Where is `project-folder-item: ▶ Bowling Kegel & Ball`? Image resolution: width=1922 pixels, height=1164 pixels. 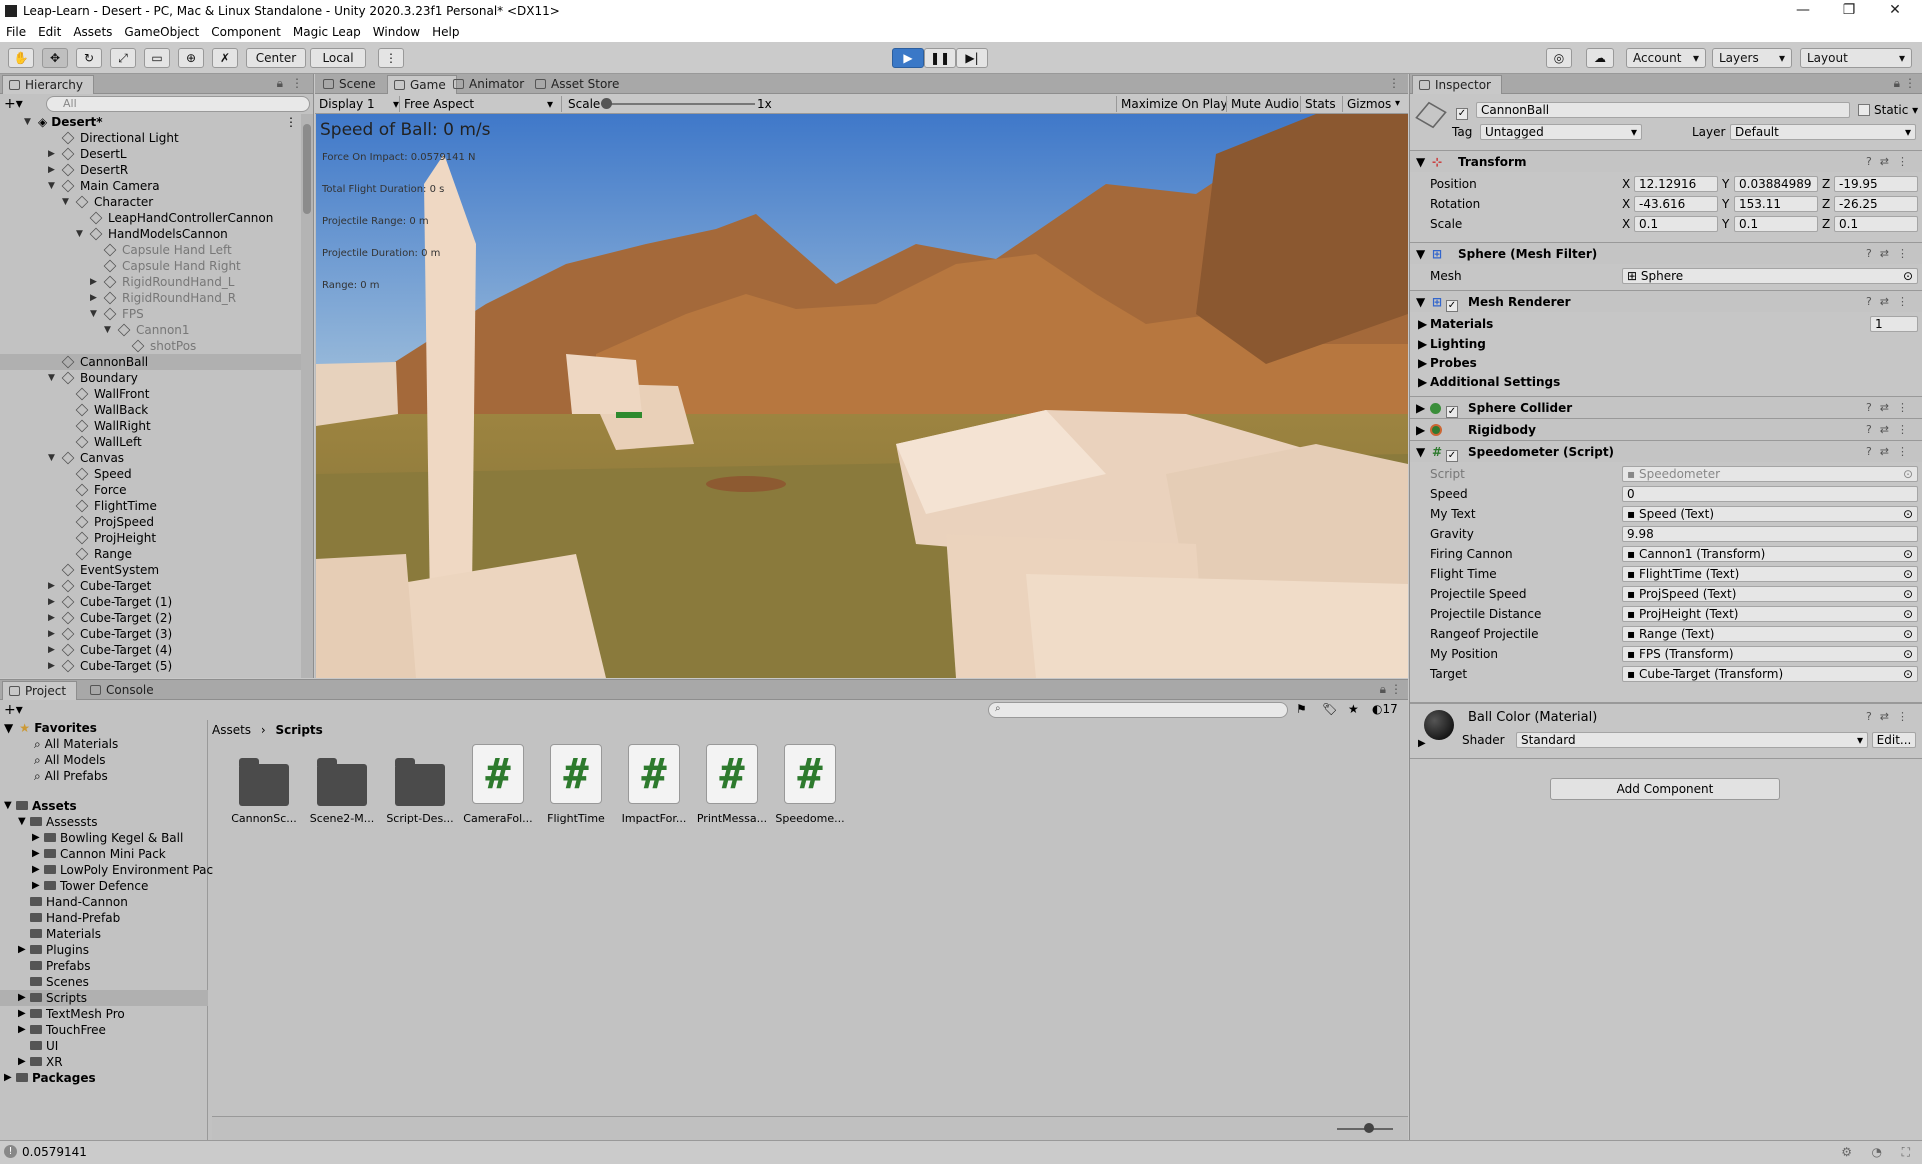
project-folder-item: ▶ Bowling Kegel & Ball is located at coordinates (104, 838).